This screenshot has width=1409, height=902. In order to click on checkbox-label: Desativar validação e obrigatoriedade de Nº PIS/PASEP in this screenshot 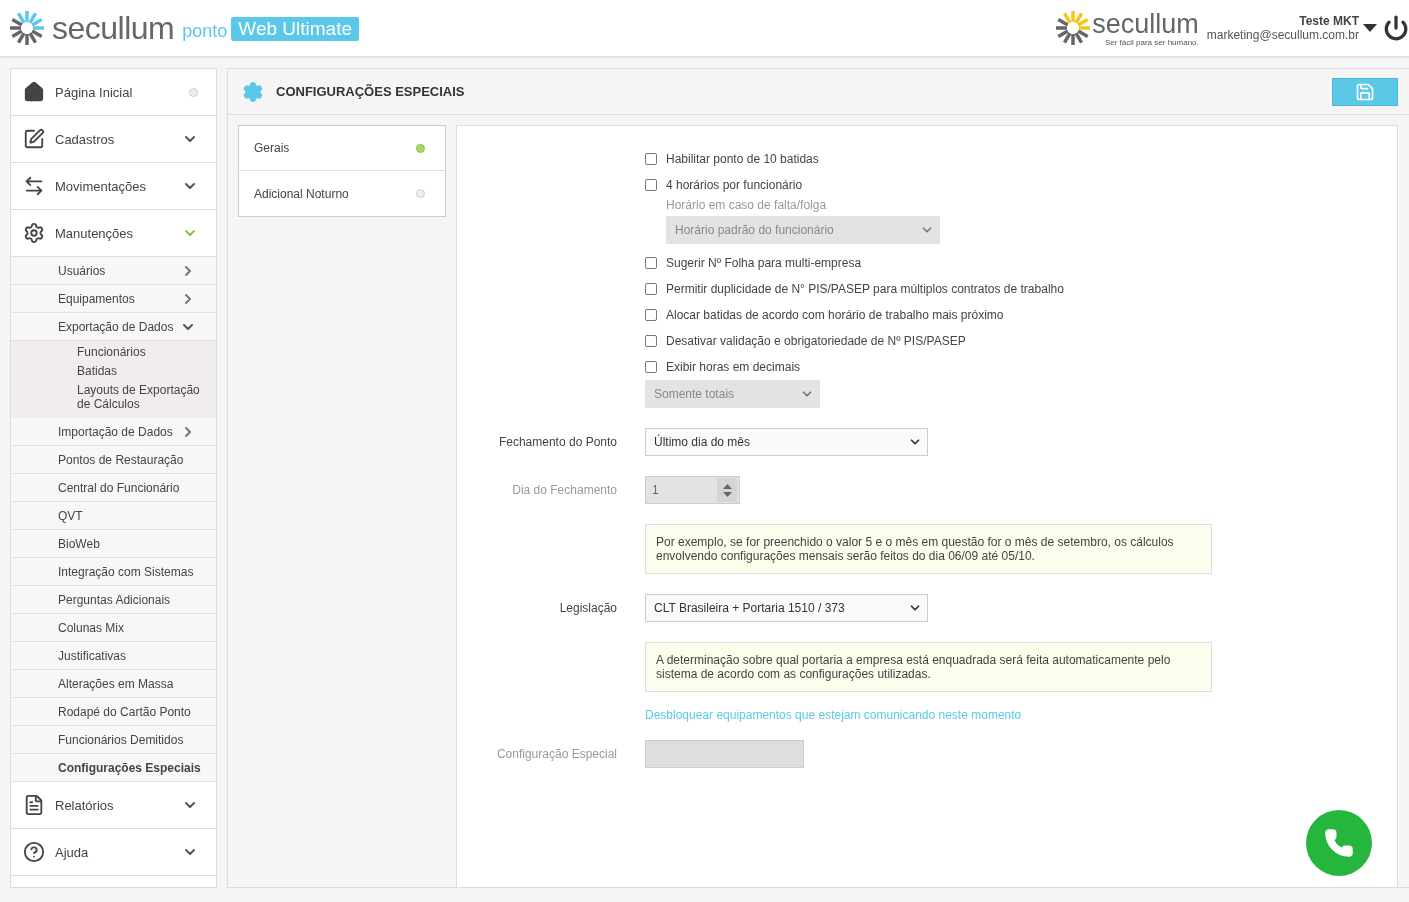, I will do `click(816, 341)`.